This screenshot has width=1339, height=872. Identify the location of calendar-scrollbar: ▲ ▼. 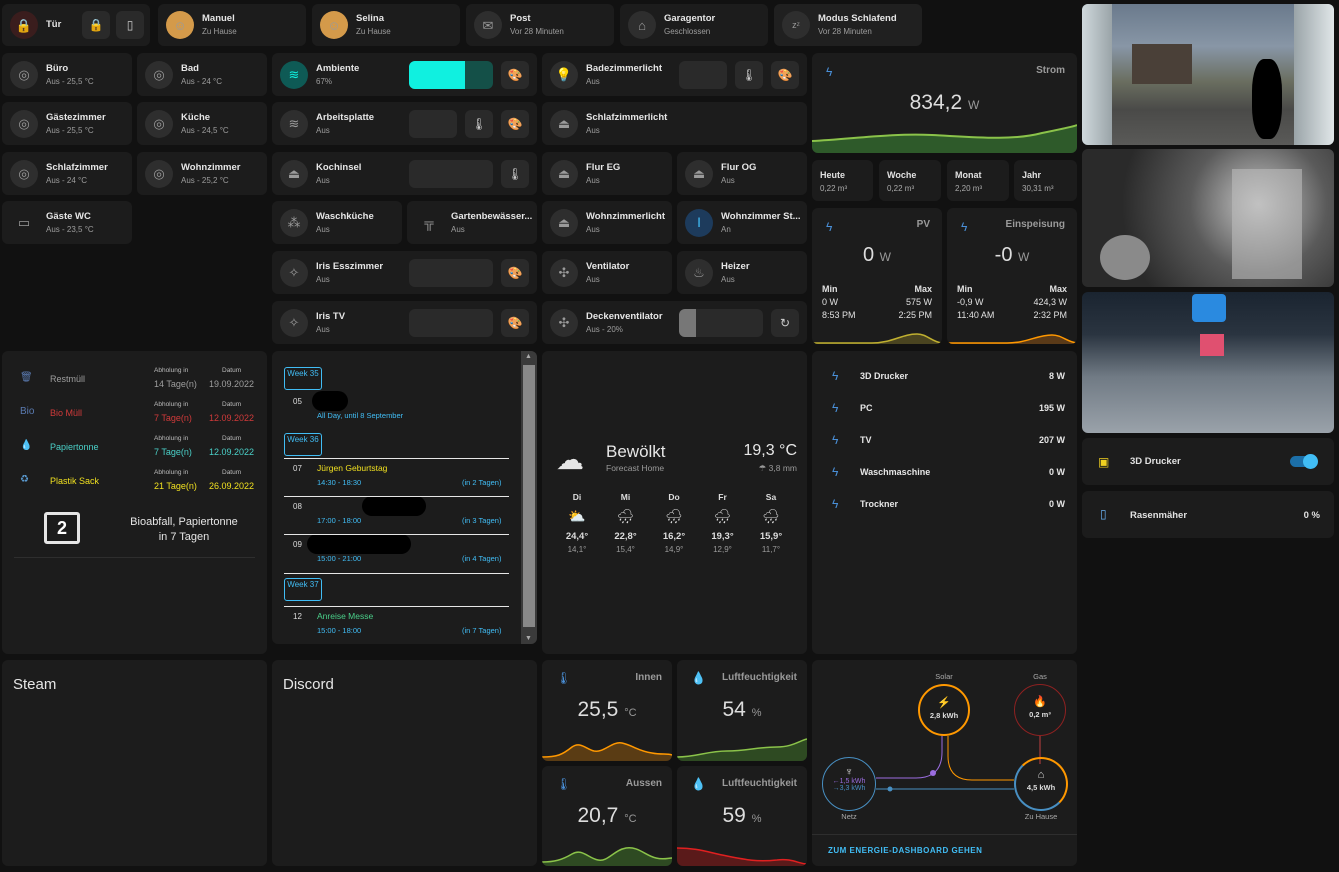
(529, 497).